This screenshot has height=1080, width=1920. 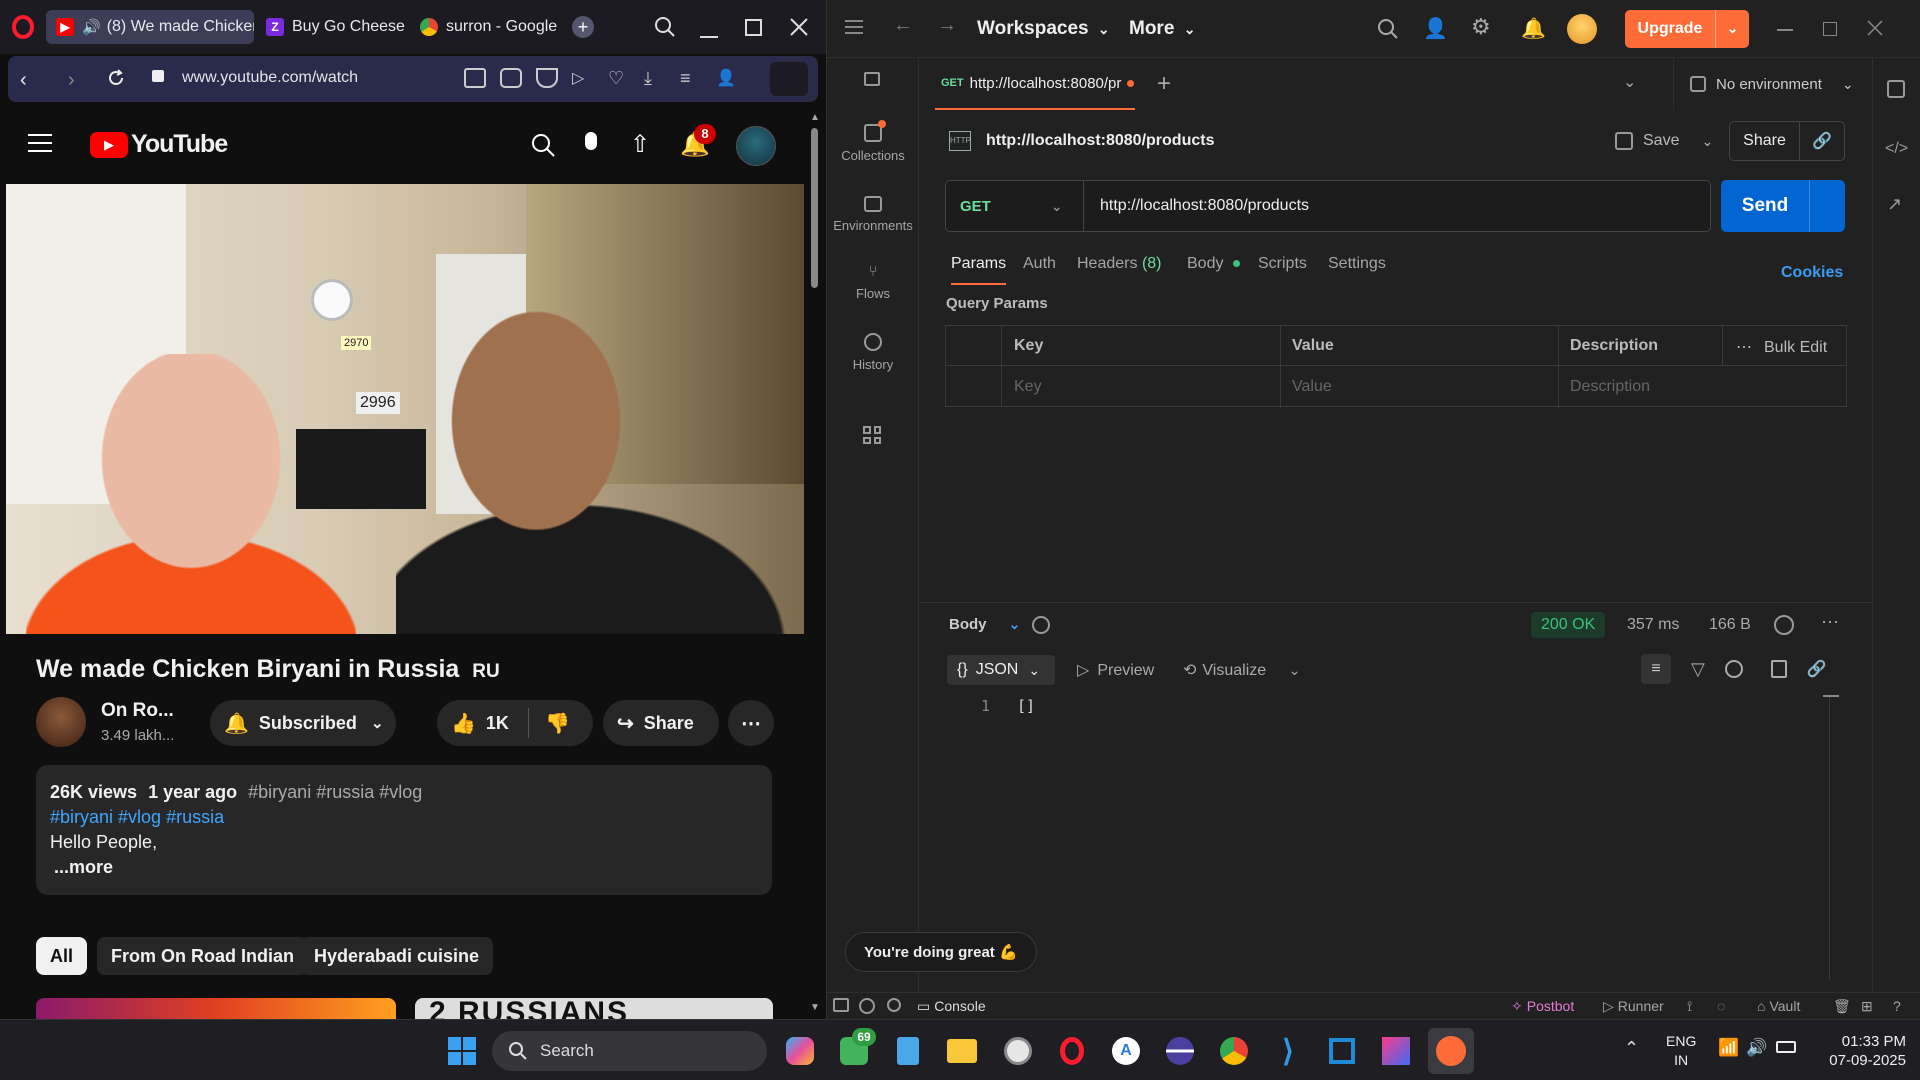 I want to click on wifi-icon: 📶, so click(x=1728, y=1048).